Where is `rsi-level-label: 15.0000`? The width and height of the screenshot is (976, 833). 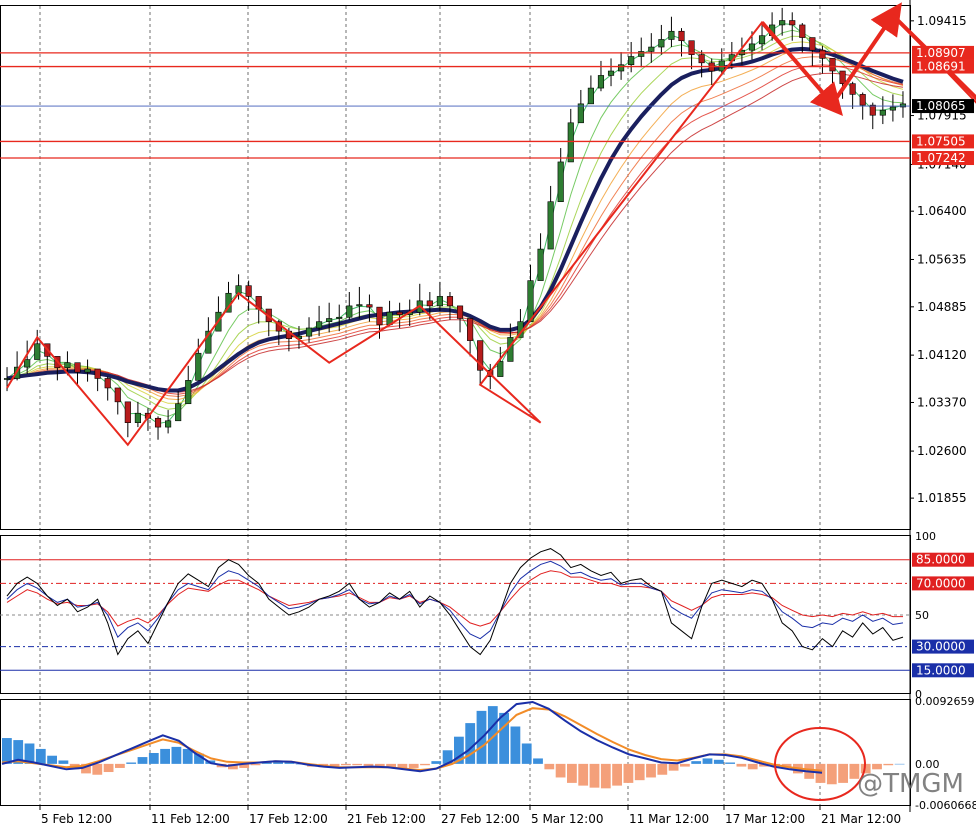
rsi-level-label: 15.0000 is located at coordinates (941, 670).